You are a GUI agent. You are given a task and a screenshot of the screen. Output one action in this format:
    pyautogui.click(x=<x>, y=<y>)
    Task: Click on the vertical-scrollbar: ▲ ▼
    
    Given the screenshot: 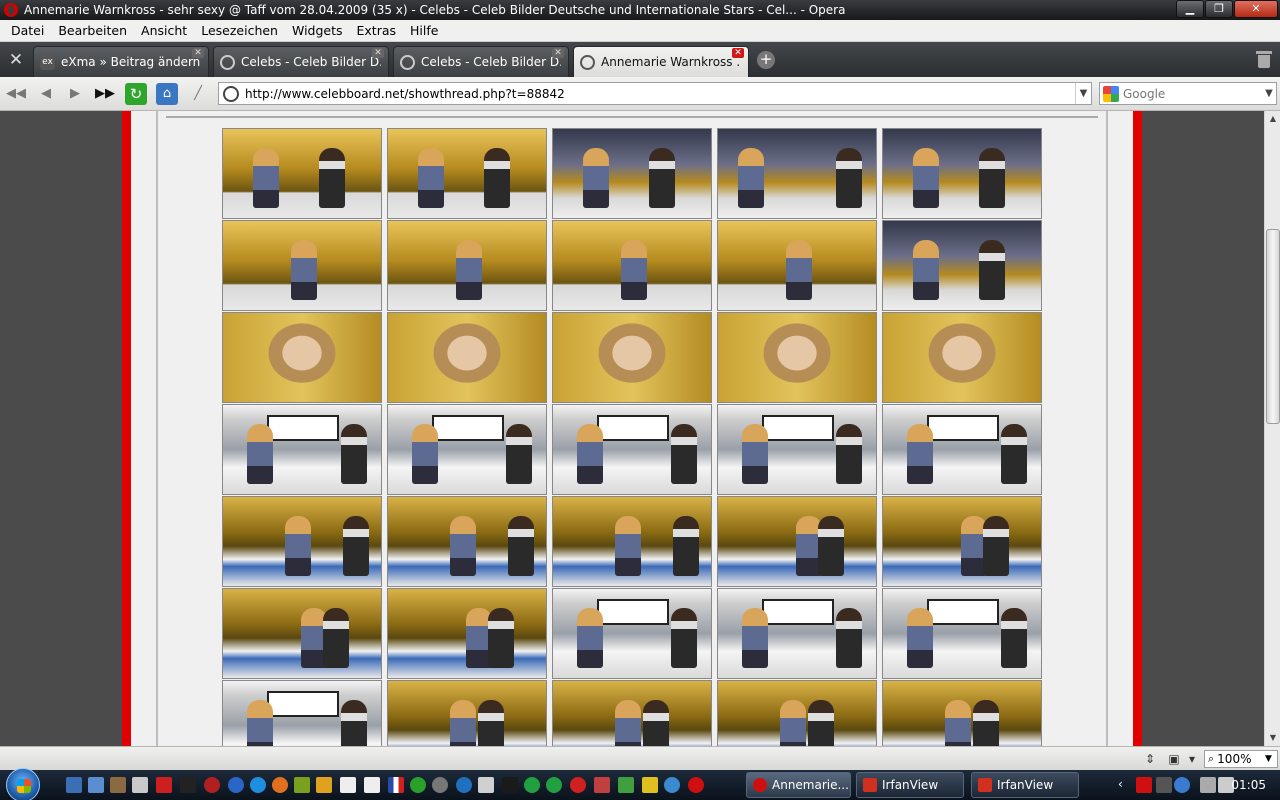 What is the action you would take?
    pyautogui.click(x=1272, y=428)
    